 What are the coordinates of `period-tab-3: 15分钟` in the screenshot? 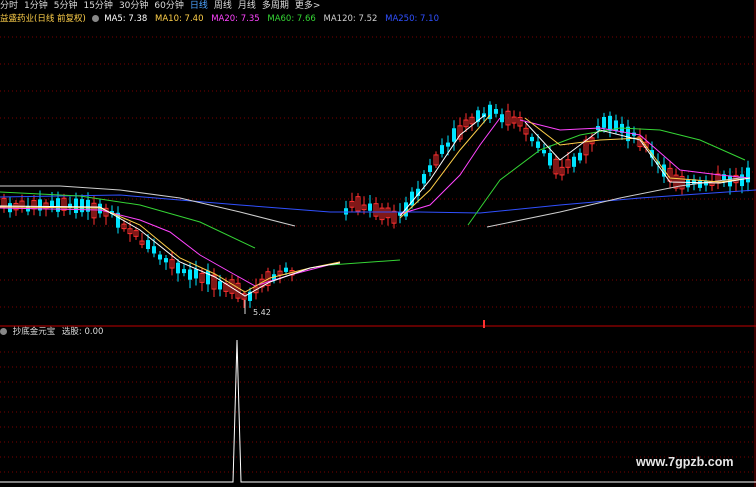 It's located at (97, 6).